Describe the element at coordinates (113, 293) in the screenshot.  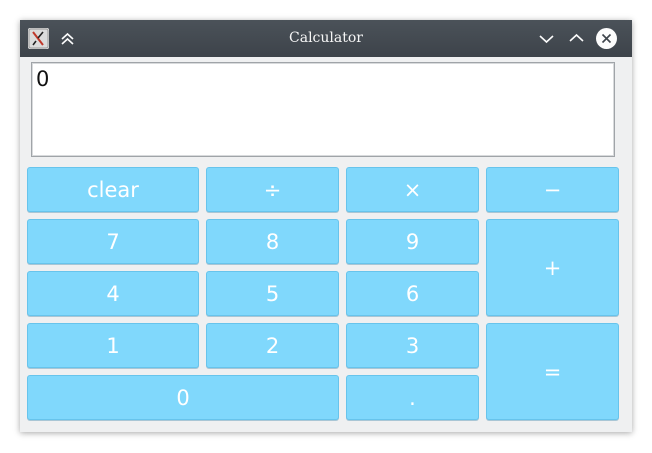
I see `digit-4-button: 4` at that location.